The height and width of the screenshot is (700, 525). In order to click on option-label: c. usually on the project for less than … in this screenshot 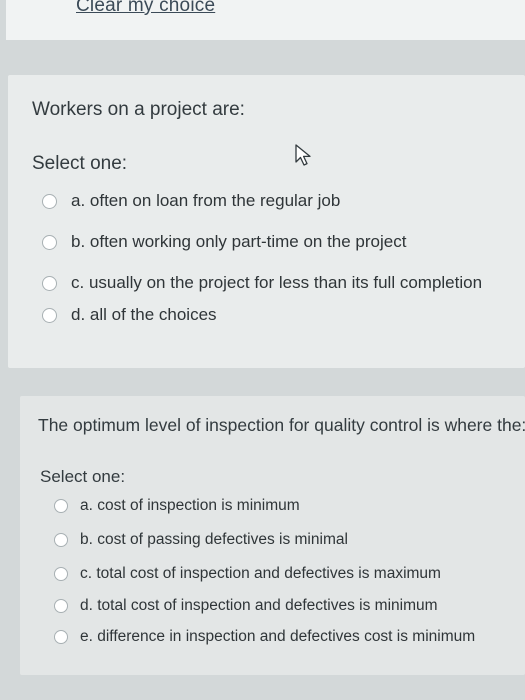, I will do `click(277, 282)`.